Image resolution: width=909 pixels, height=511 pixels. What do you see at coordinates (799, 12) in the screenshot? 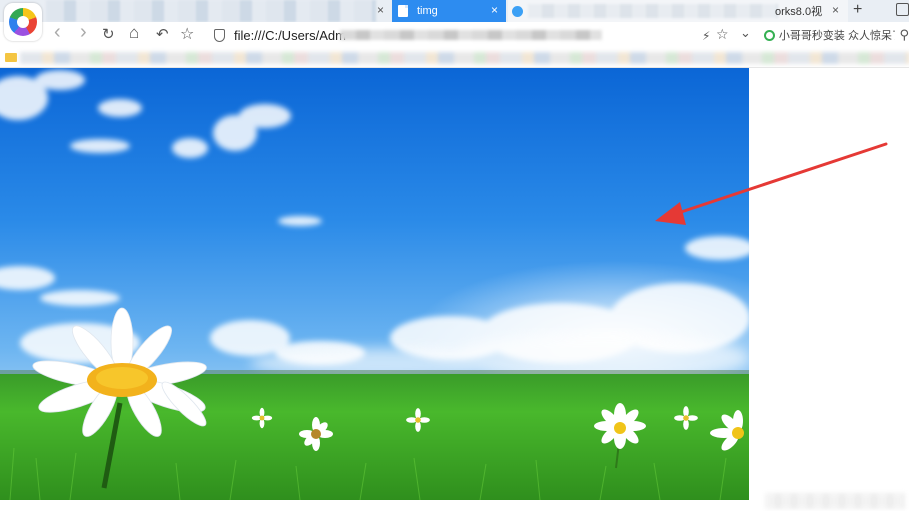
I see `tab-title: orks8.0视` at bounding box center [799, 12].